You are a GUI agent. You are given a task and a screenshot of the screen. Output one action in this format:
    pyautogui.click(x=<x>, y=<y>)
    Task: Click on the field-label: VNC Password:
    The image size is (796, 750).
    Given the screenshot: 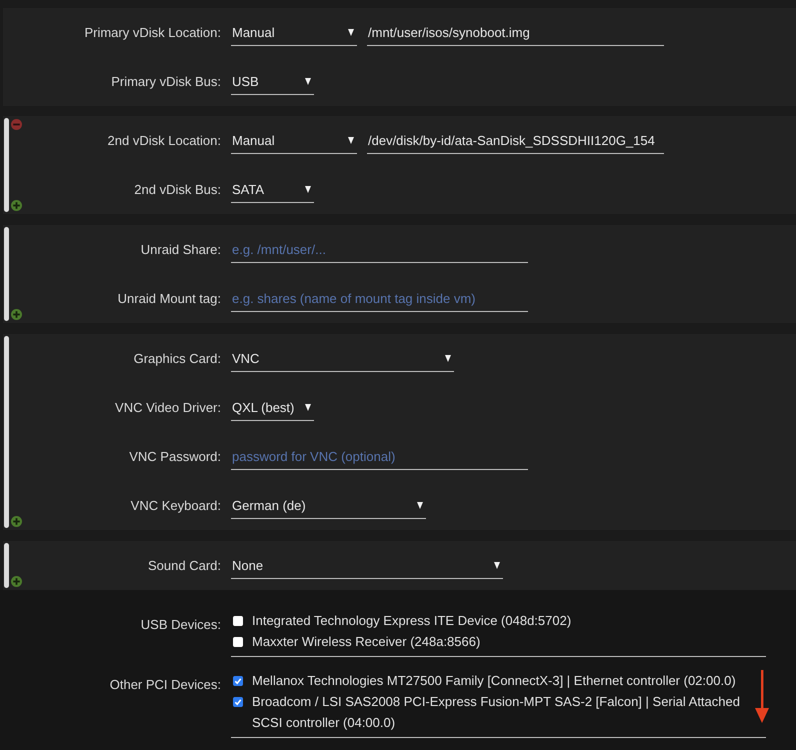 What is the action you would take?
    pyautogui.click(x=174, y=456)
    